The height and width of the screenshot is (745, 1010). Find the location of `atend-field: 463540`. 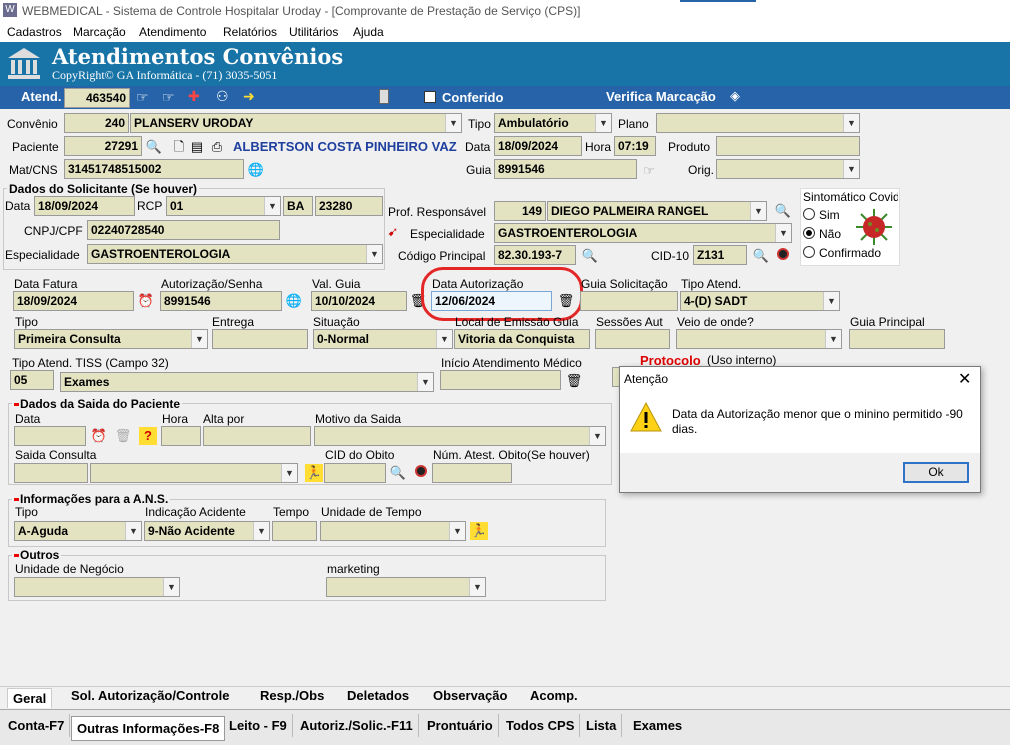

atend-field: 463540 is located at coordinates (97, 98).